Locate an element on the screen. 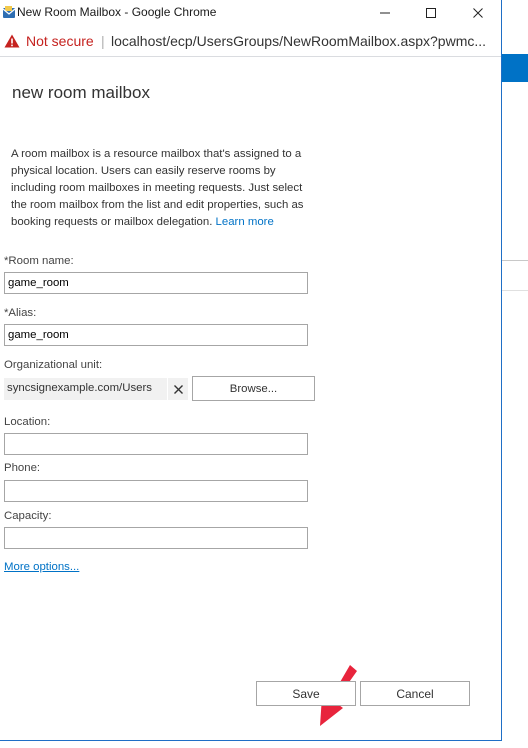  warning-triangle-icon is located at coordinates (12, 41).